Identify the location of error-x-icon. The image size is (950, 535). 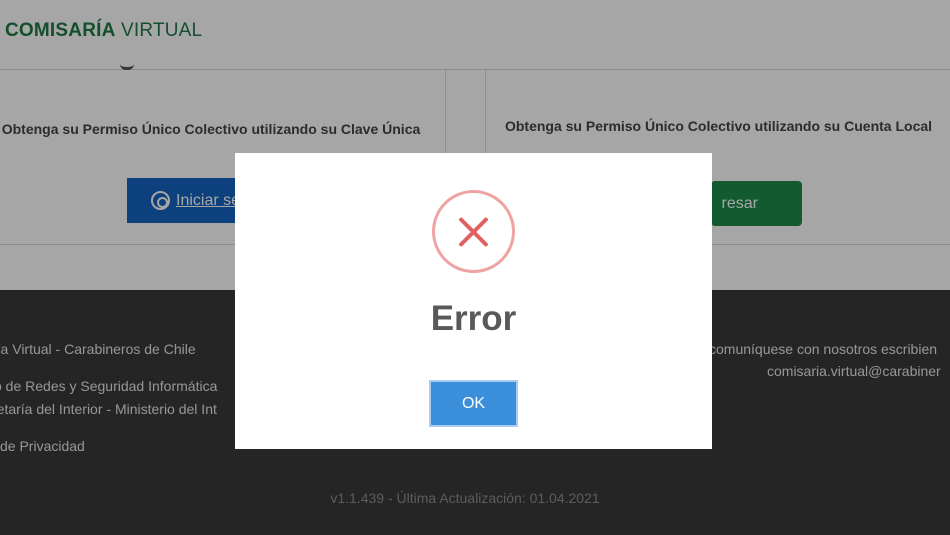
(473, 231).